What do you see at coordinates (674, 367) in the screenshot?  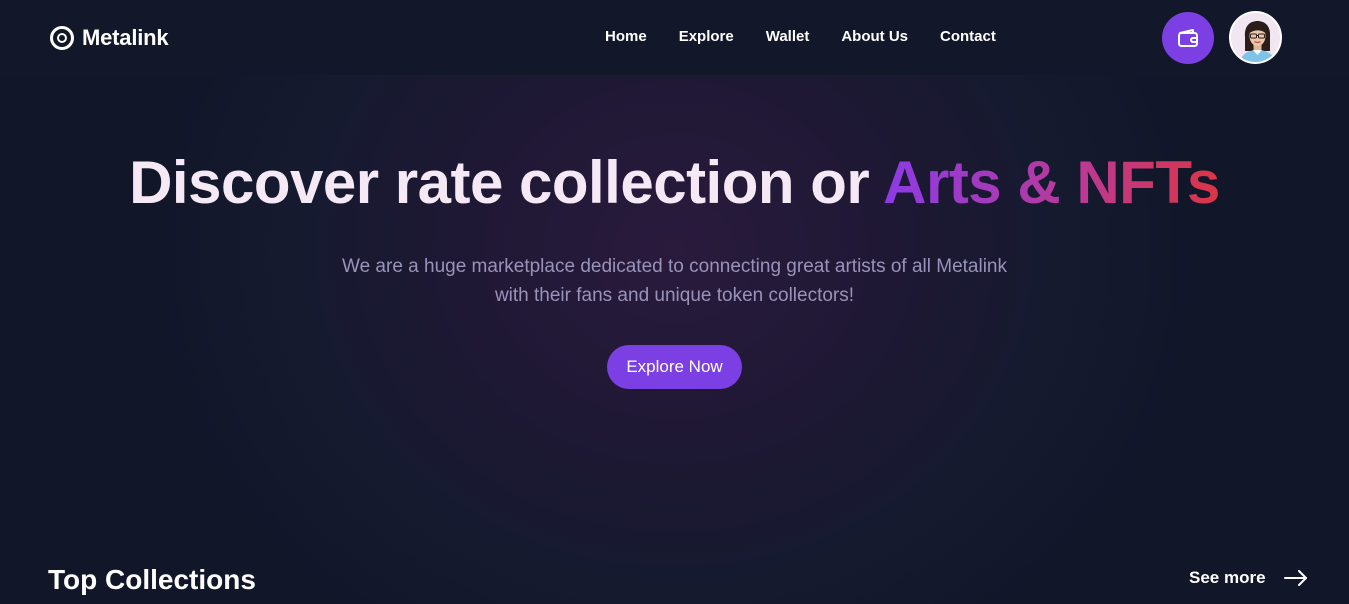 I see `explore-now-button: Explore Now` at bounding box center [674, 367].